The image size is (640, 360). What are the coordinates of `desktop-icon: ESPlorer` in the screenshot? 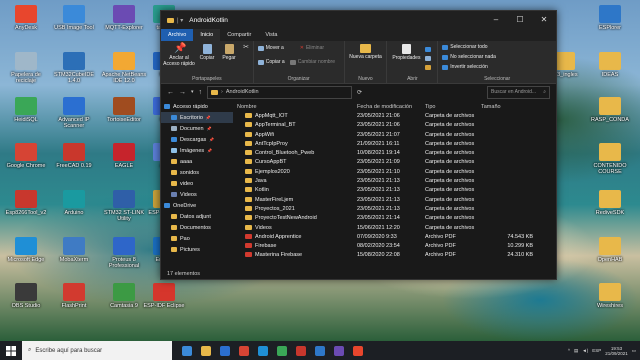 It's located at (610, 18).